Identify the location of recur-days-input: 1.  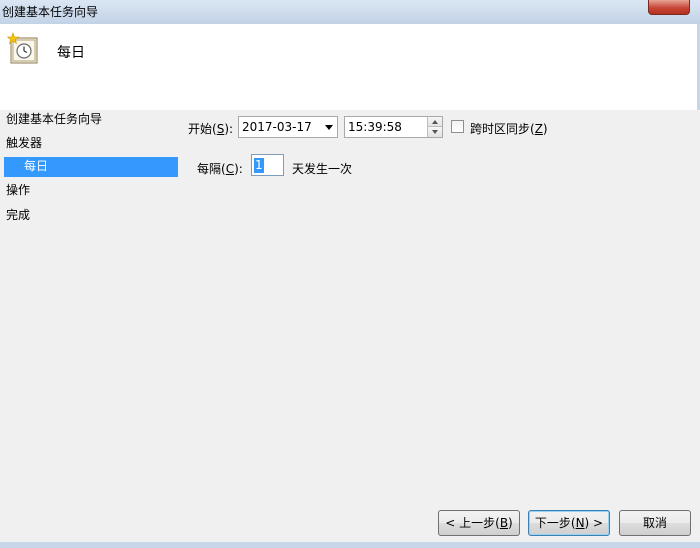
(267, 165).